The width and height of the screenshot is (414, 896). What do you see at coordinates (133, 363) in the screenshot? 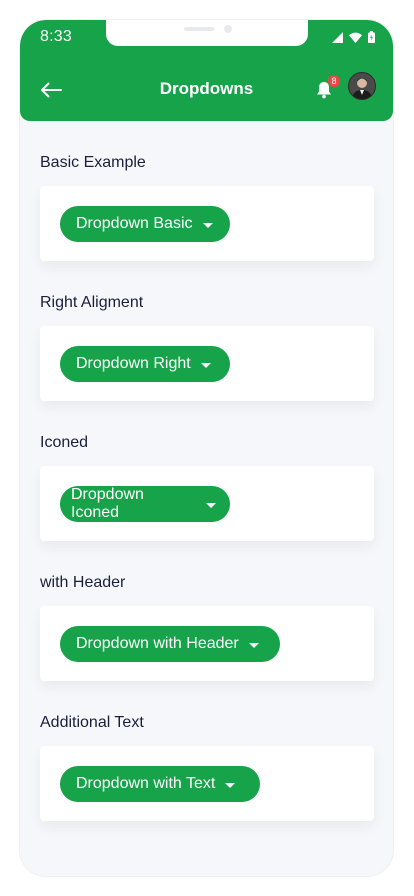
I see `dropdown-button-label: Dropdown Right` at bounding box center [133, 363].